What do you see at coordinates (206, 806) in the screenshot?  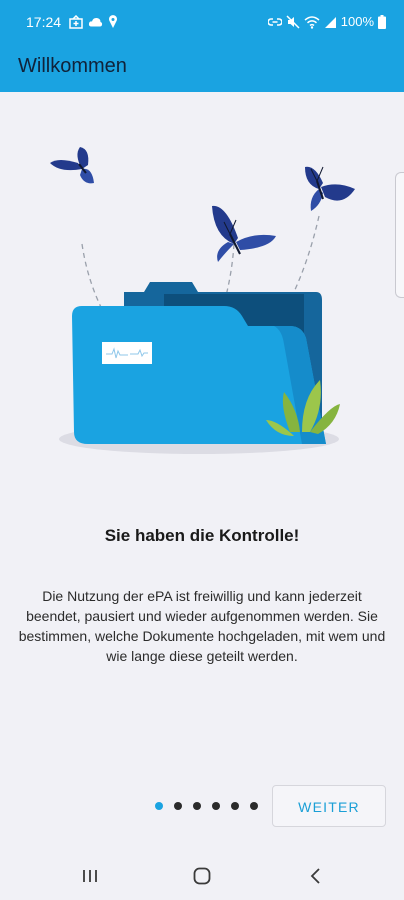 I see `page-indicator` at bounding box center [206, 806].